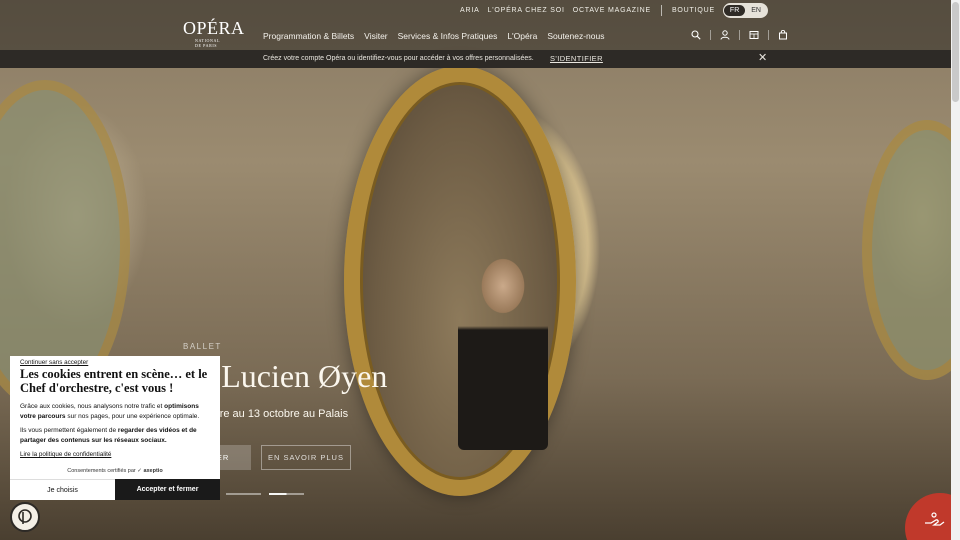  What do you see at coordinates (214, 28) in the screenshot?
I see `logo-text: OPÉRA` at bounding box center [214, 28].